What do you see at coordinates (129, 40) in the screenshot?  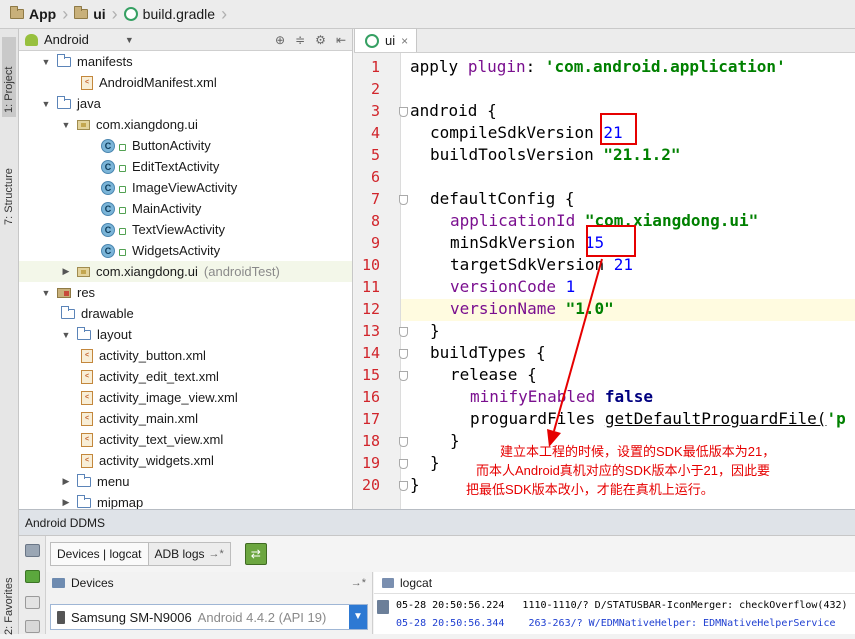 I see `dropdown-arrow-icon: ▼` at bounding box center [129, 40].